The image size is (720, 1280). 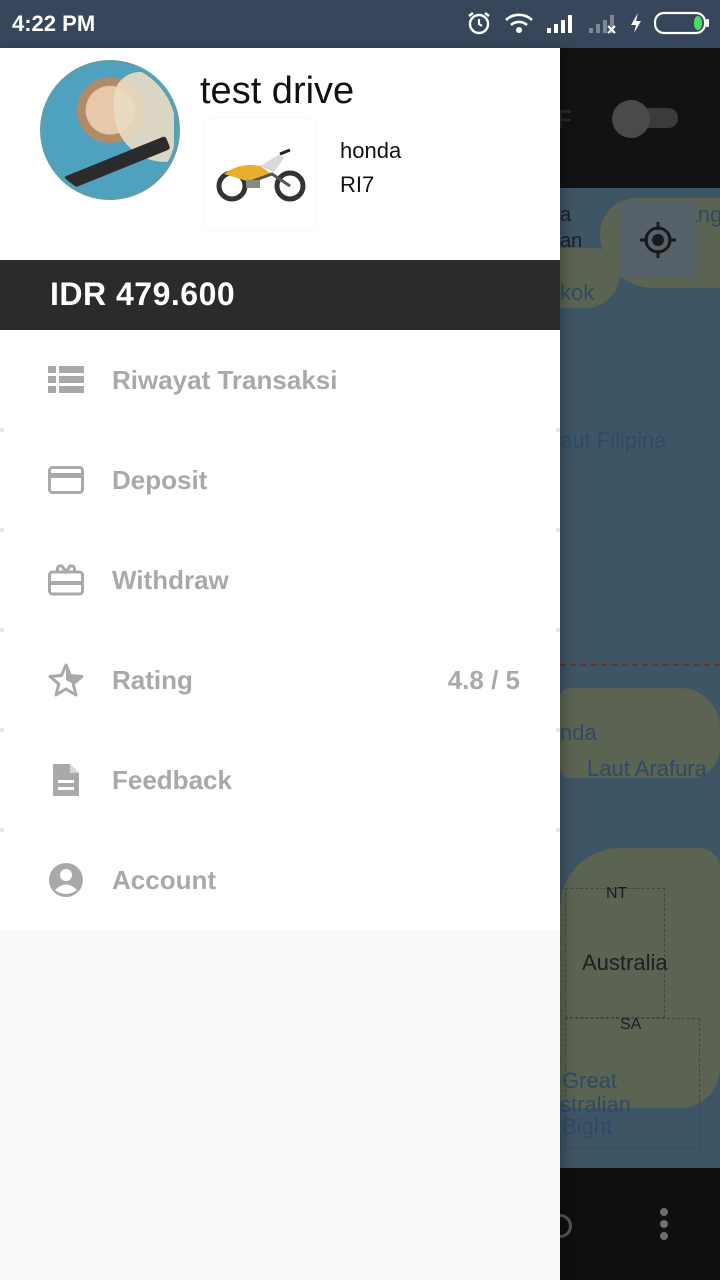 I want to click on star-icon, so click(x=66, y=680).